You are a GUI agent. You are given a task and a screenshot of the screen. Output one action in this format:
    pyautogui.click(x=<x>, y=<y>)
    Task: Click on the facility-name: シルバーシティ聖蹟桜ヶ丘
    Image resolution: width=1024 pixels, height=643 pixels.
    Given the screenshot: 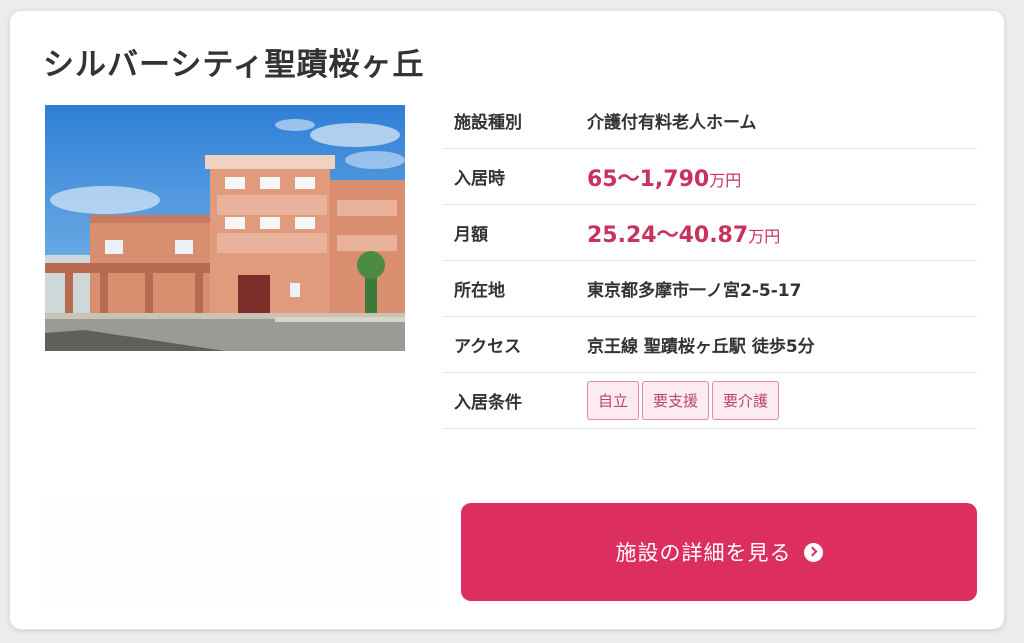 What is the action you would take?
    pyautogui.click(x=234, y=65)
    